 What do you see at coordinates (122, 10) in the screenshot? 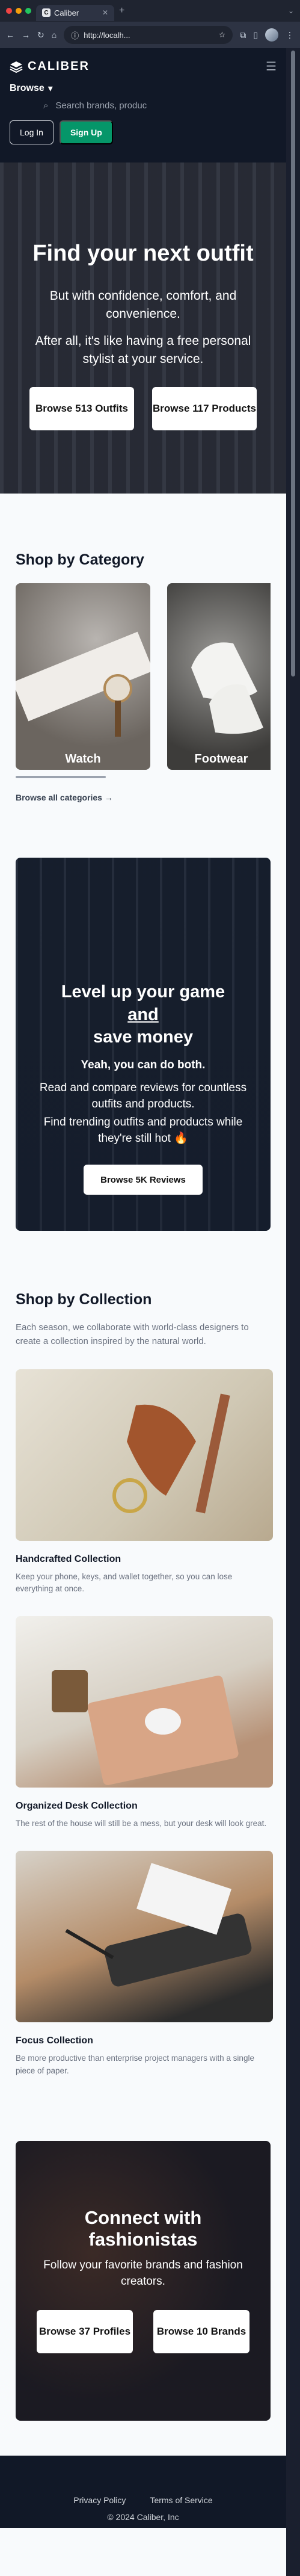
I see `new-tab-icon: +` at bounding box center [122, 10].